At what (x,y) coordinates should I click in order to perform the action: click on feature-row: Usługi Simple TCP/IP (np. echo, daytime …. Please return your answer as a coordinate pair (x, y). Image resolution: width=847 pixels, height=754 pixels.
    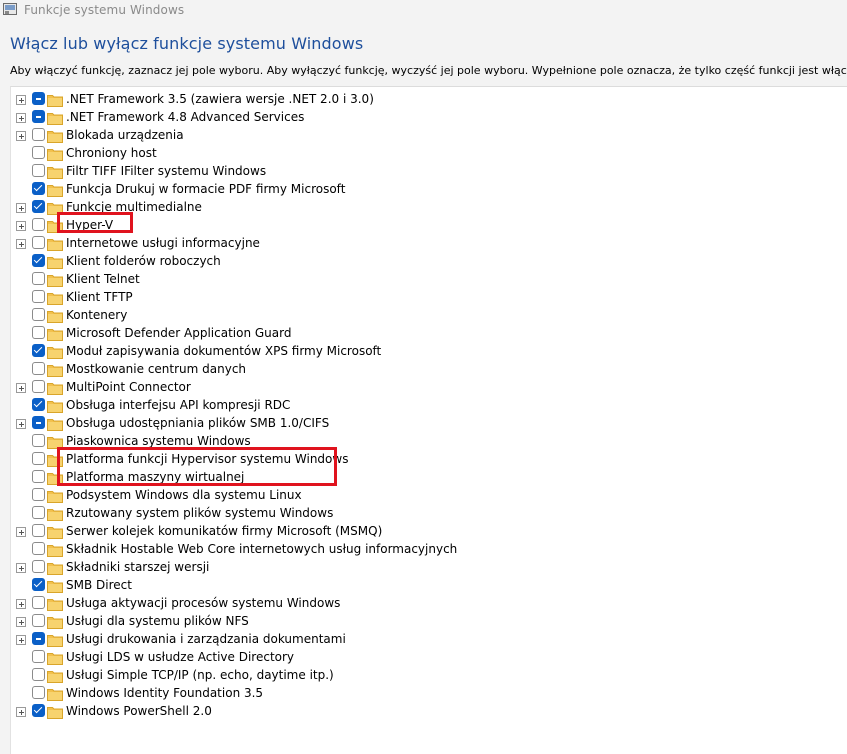
    Looking at the image, I should click on (421, 675).